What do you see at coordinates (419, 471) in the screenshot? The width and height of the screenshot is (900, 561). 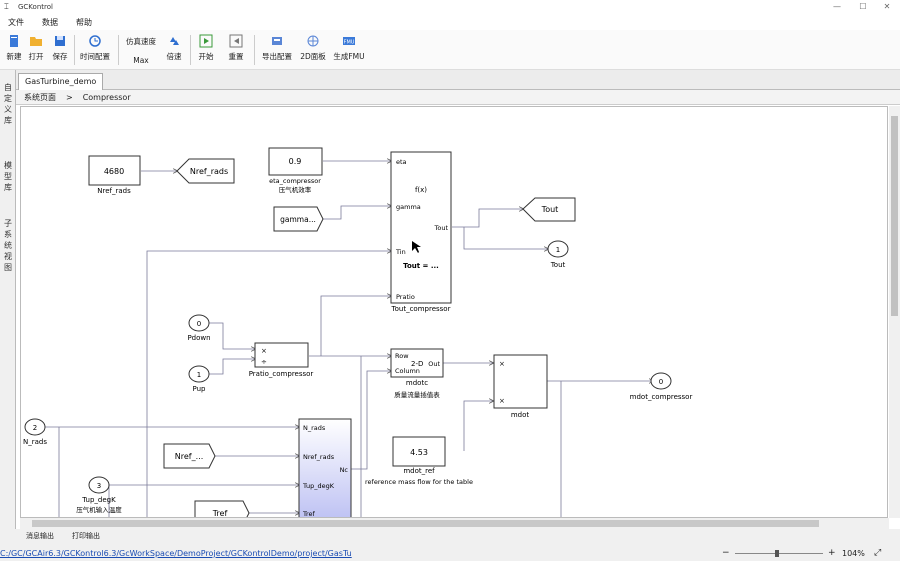 I see `const-mdotref-label: mdot_ref` at bounding box center [419, 471].